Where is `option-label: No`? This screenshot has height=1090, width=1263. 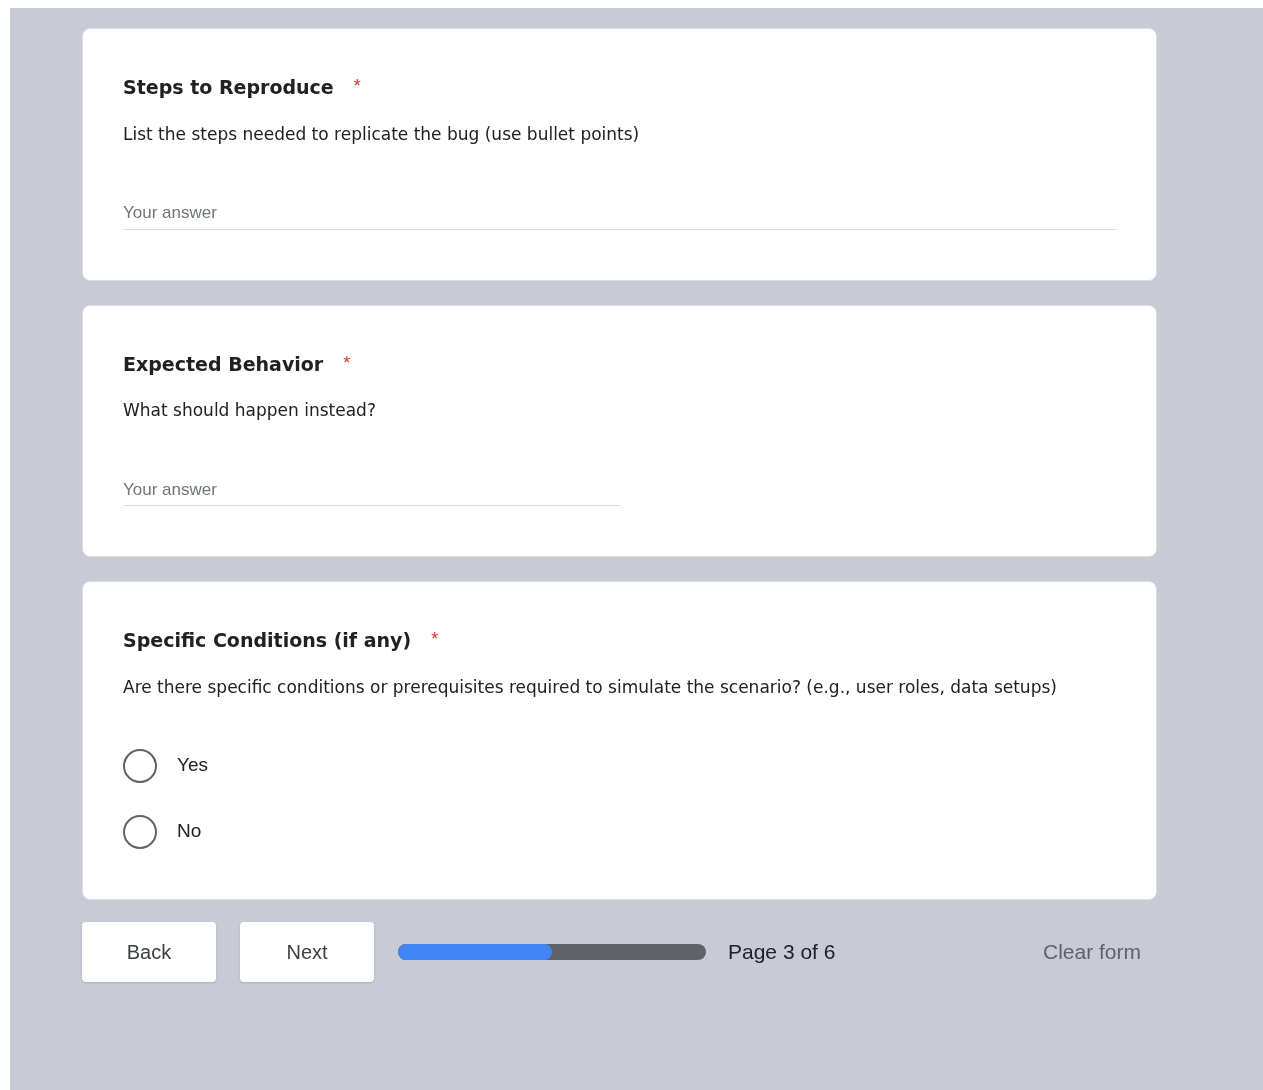
option-label: No is located at coordinates (189, 831).